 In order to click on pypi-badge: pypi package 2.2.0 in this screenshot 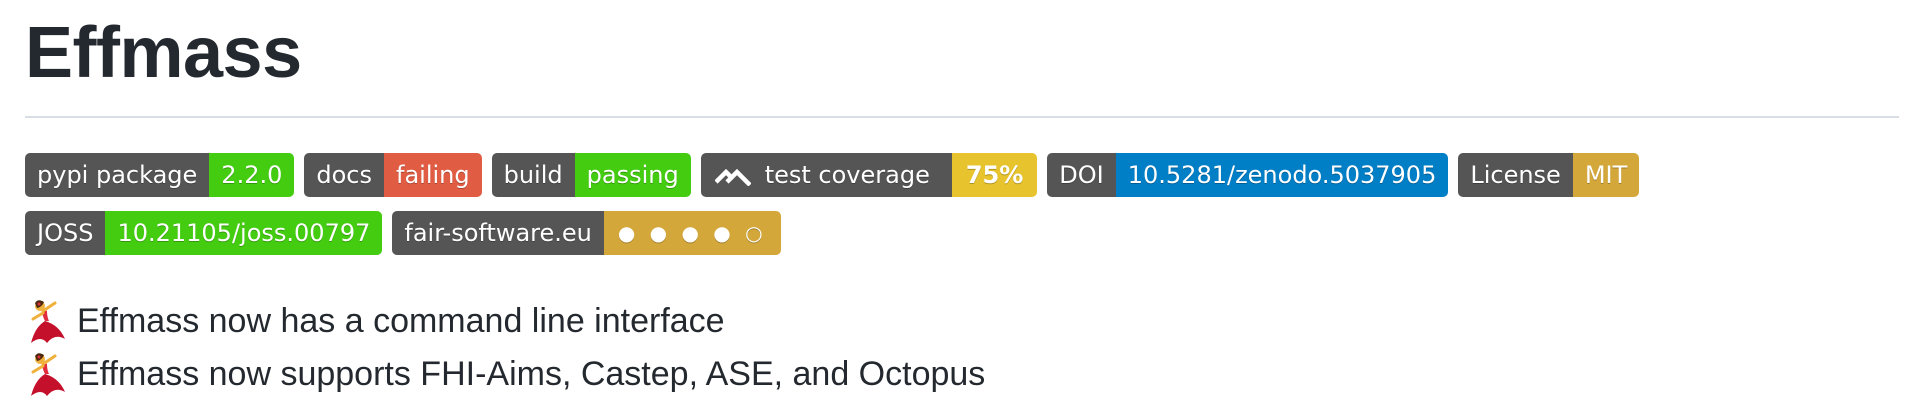, I will do `click(160, 175)`.